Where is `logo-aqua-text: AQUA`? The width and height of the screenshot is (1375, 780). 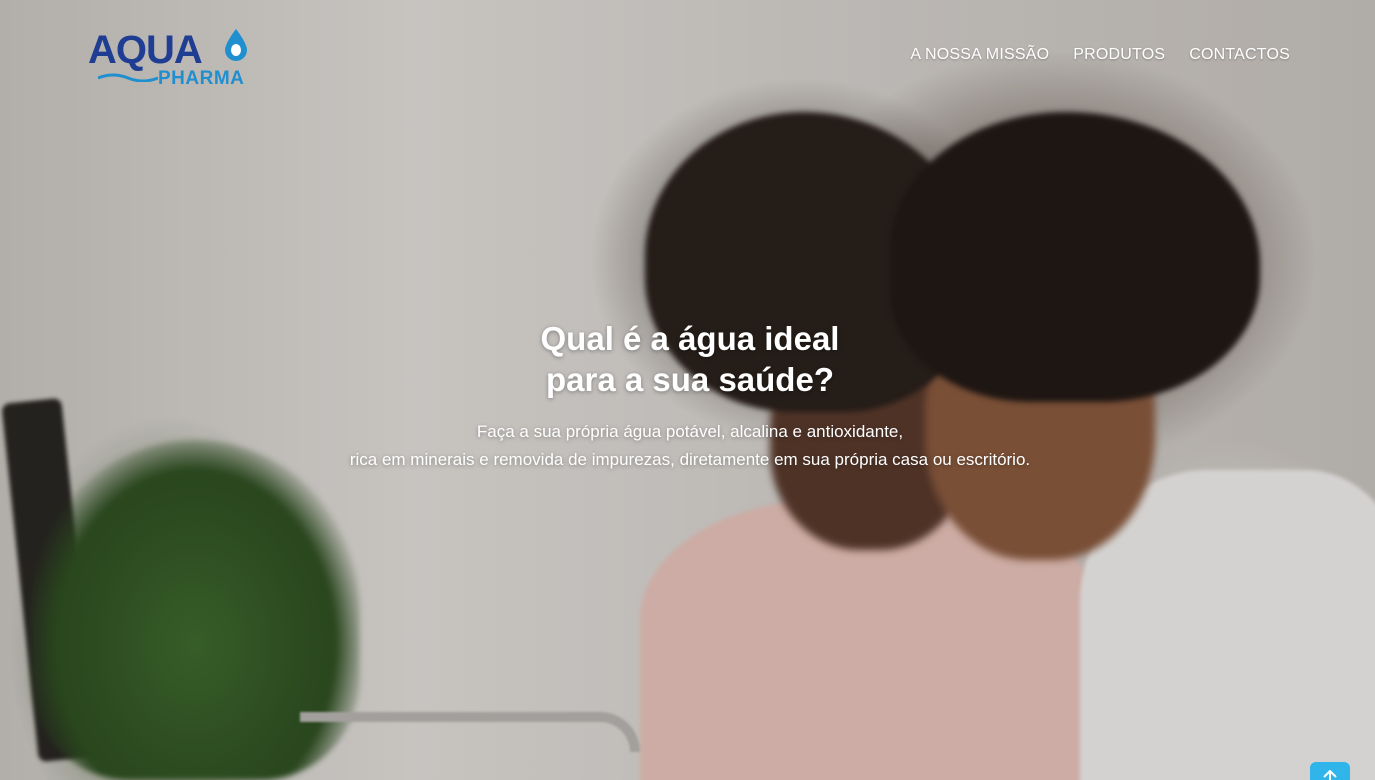
logo-aqua-text: AQUA is located at coordinates (145, 50).